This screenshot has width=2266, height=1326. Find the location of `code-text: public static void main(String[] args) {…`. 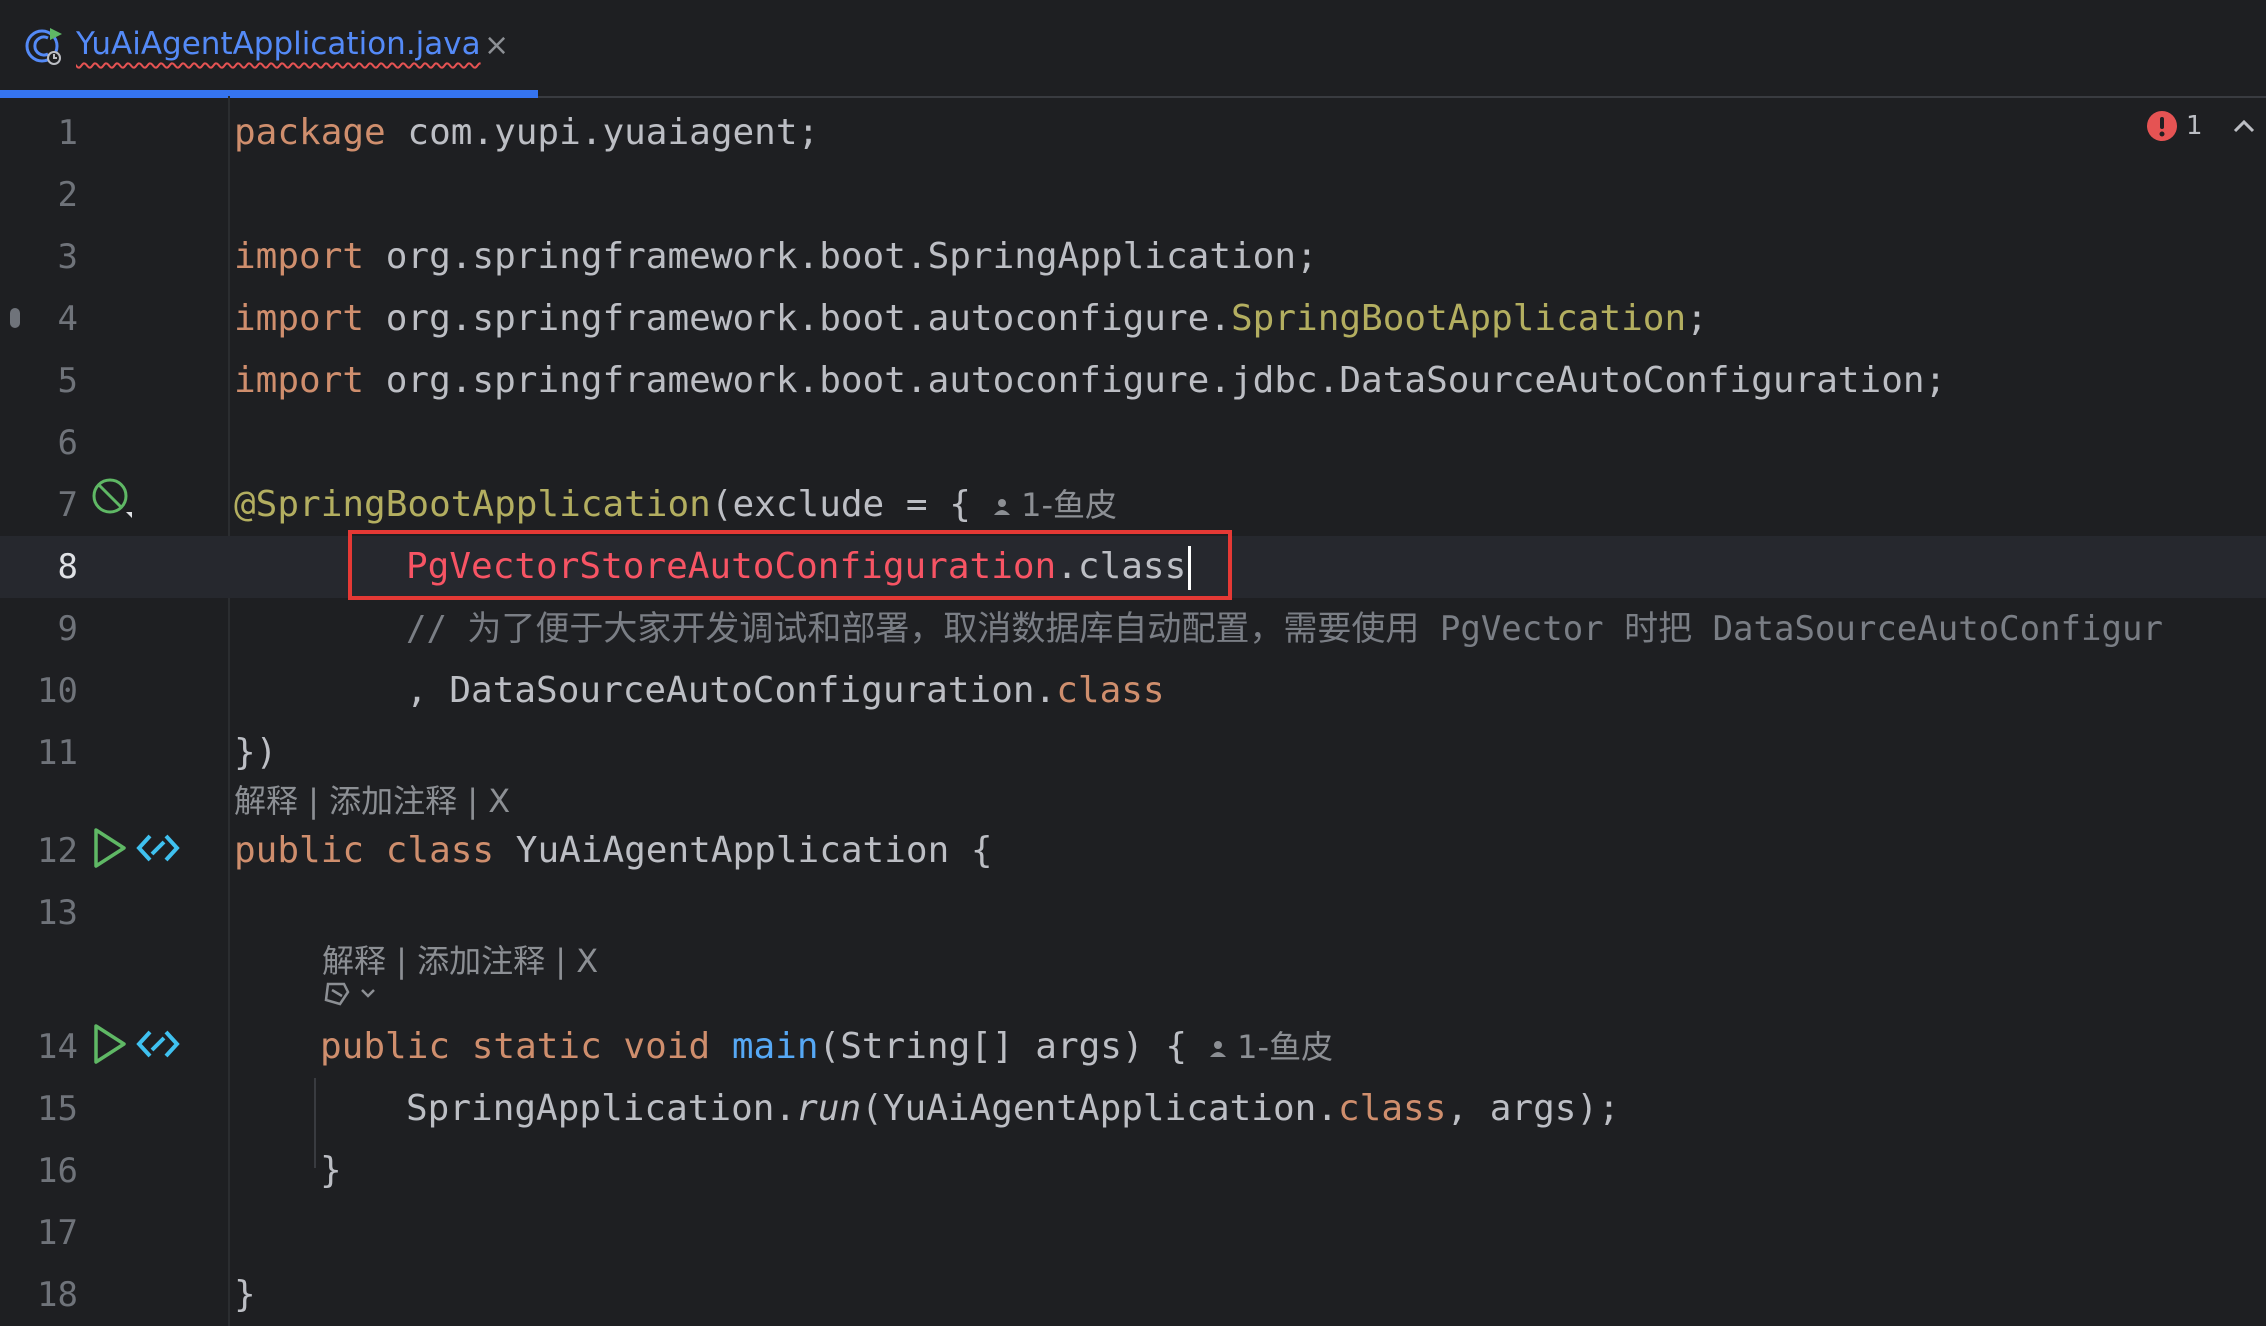

code-text: public static void main(String[] args) {… is located at coordinates (827, 1046).